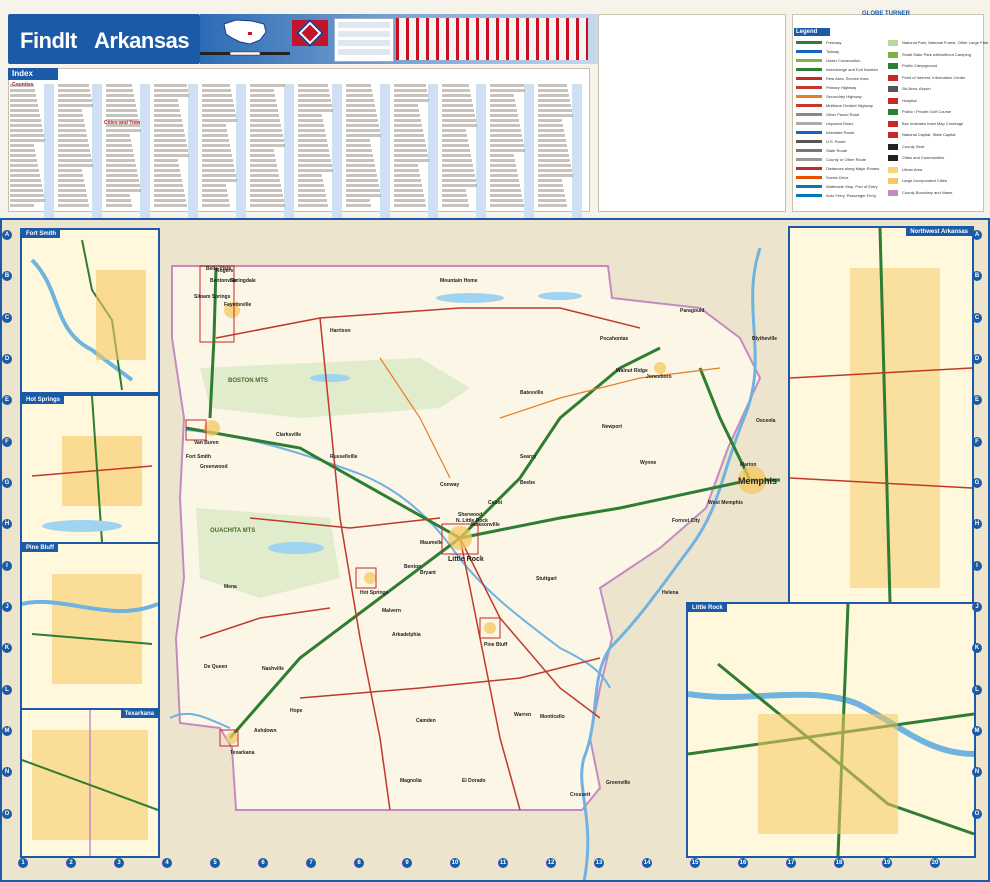 The image size is (990, 882). What do you see at coordinates (23, 863) in the screenshot?
I see `grid-column-marker: 1` at bounding box center [23, 863].